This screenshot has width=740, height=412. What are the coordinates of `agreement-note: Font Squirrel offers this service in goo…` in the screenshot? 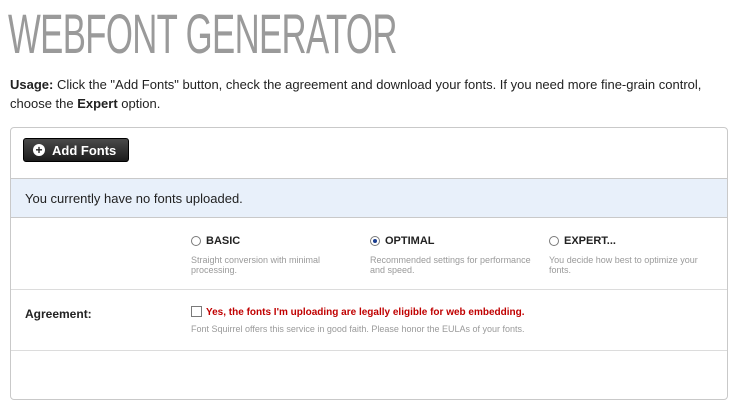 It's located at (358, 329).